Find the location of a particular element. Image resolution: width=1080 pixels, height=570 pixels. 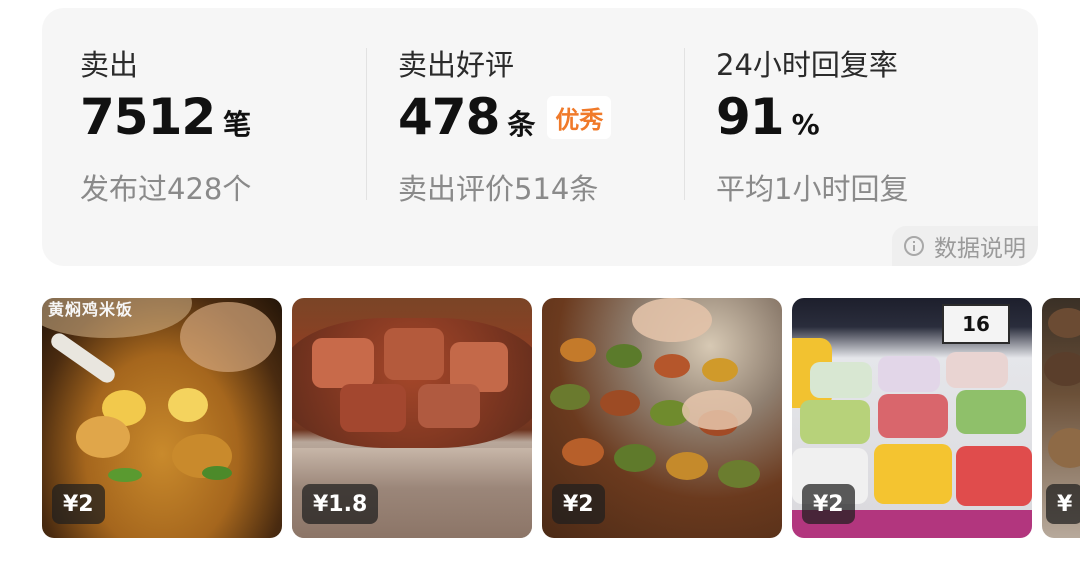

stat-value: 478 is located at coordinates (449, 117).